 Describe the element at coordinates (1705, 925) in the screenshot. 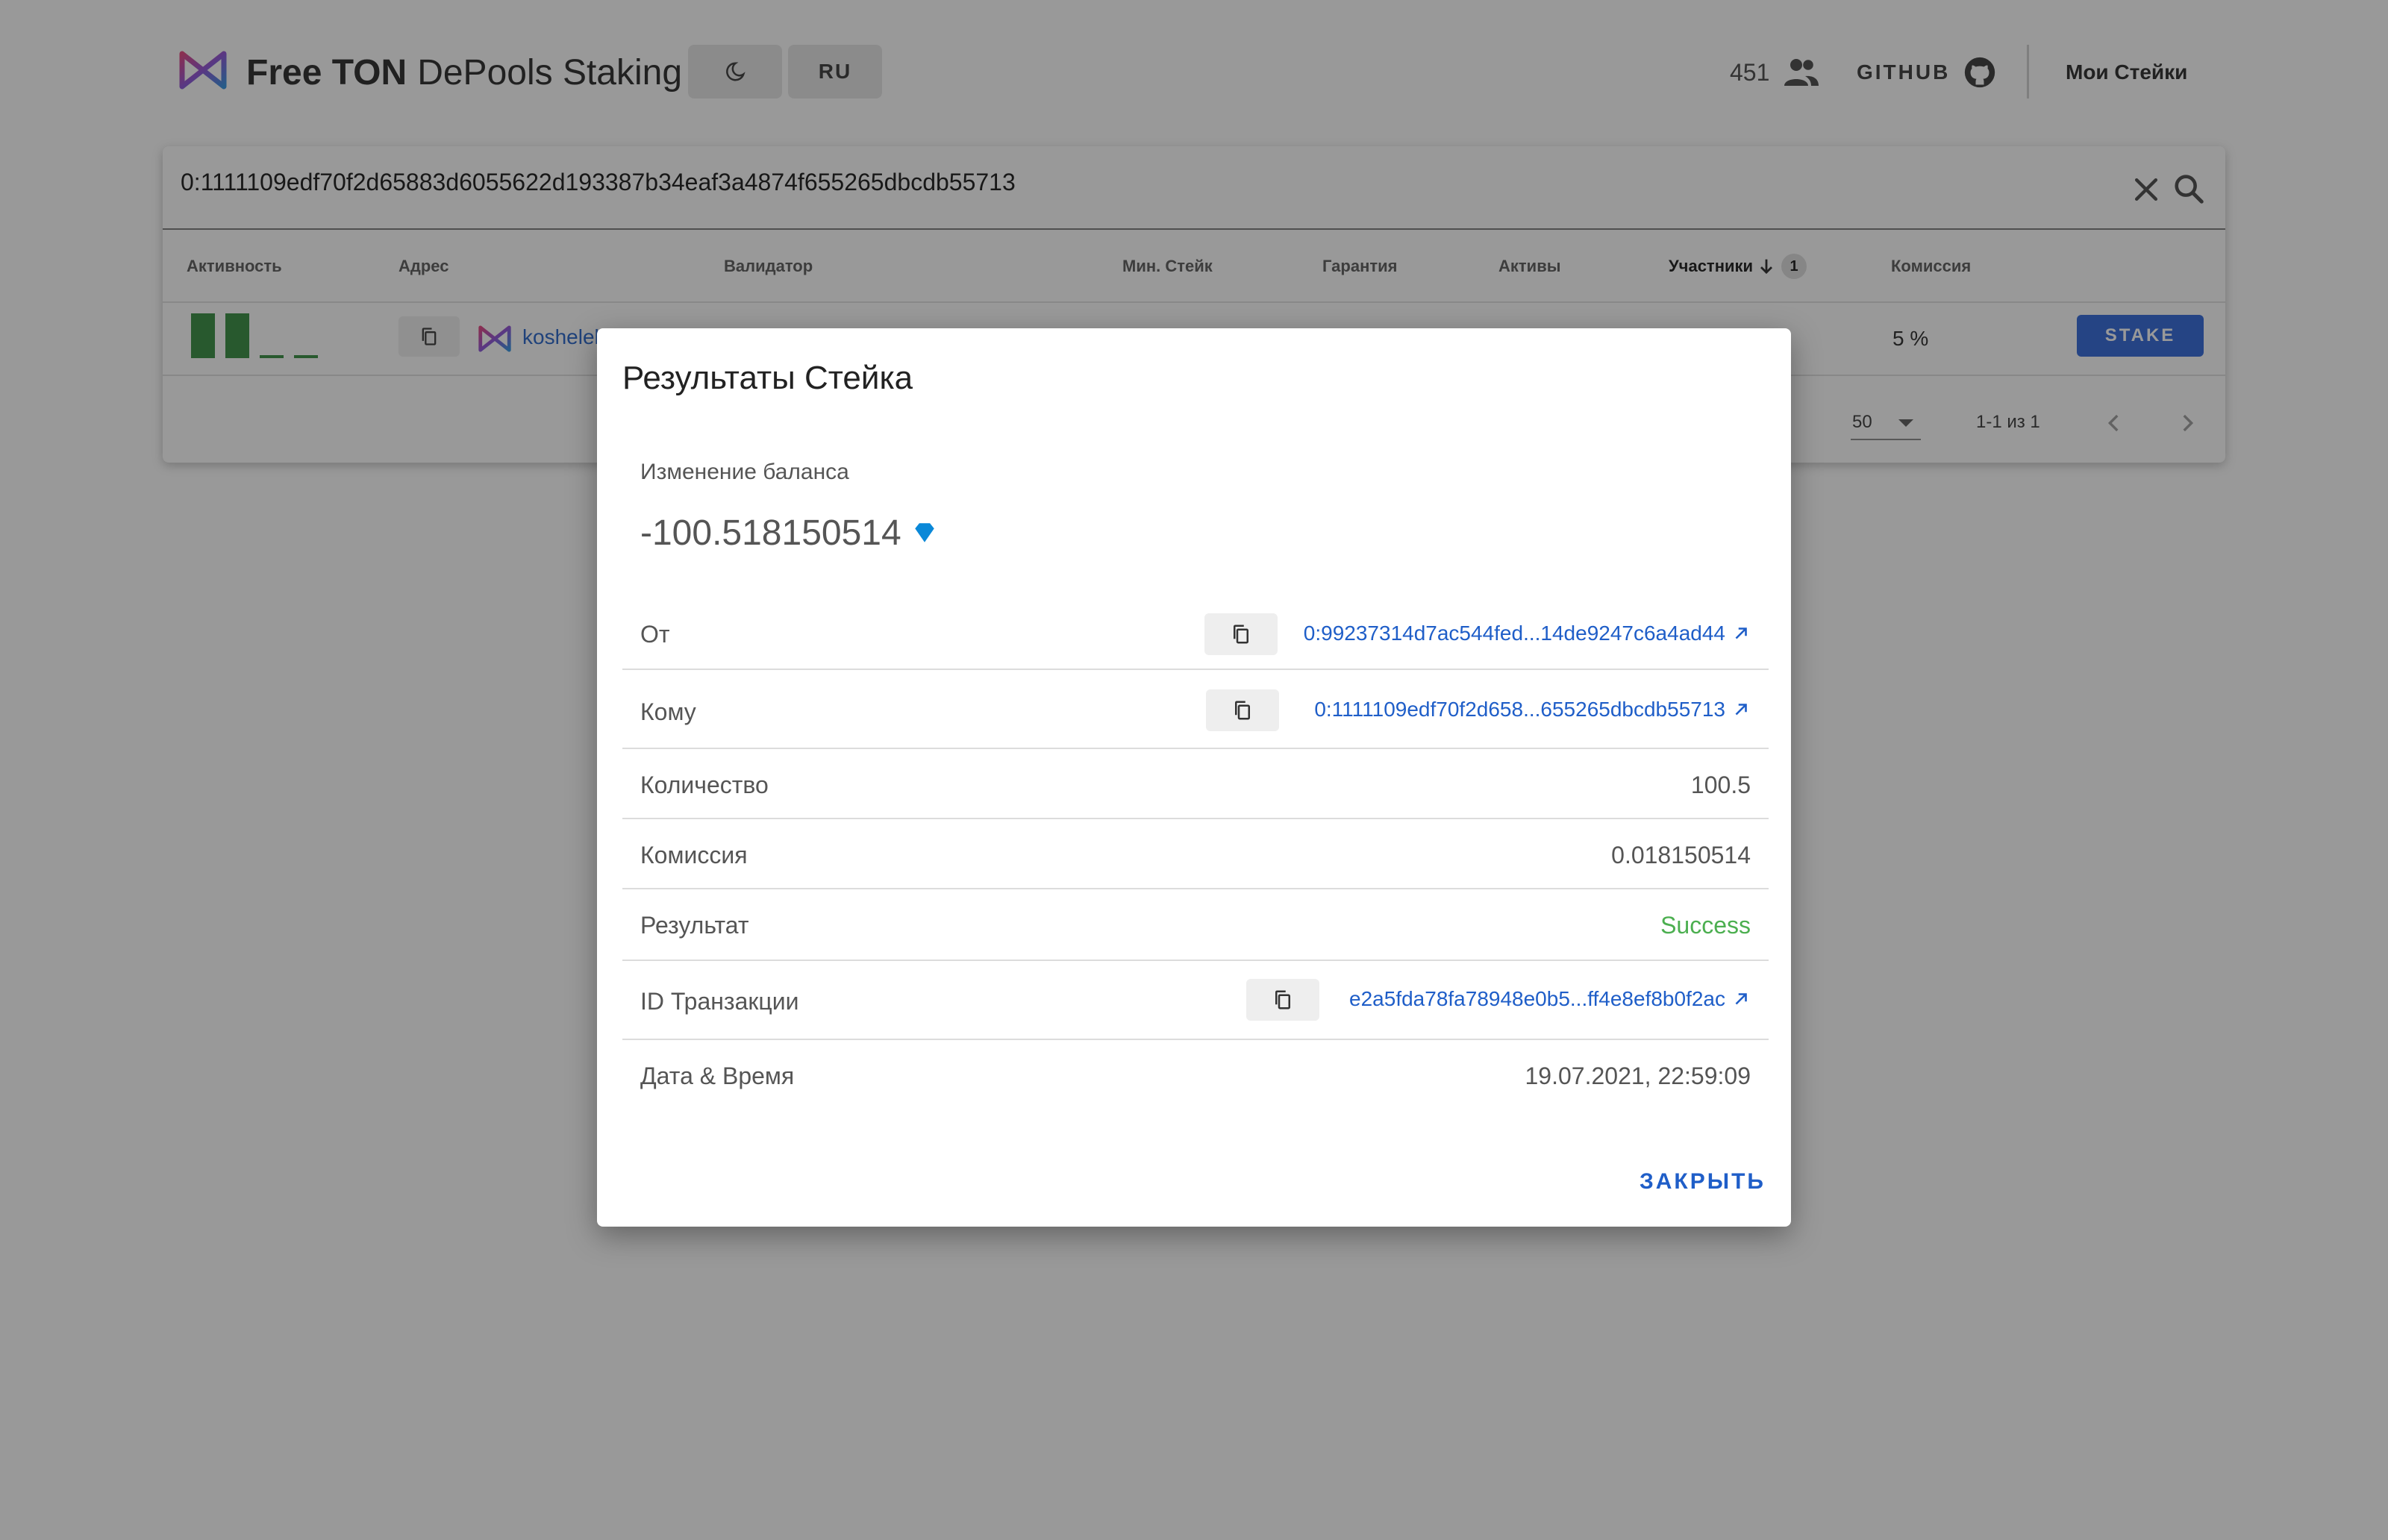

I see `result-status: Success` at that location.